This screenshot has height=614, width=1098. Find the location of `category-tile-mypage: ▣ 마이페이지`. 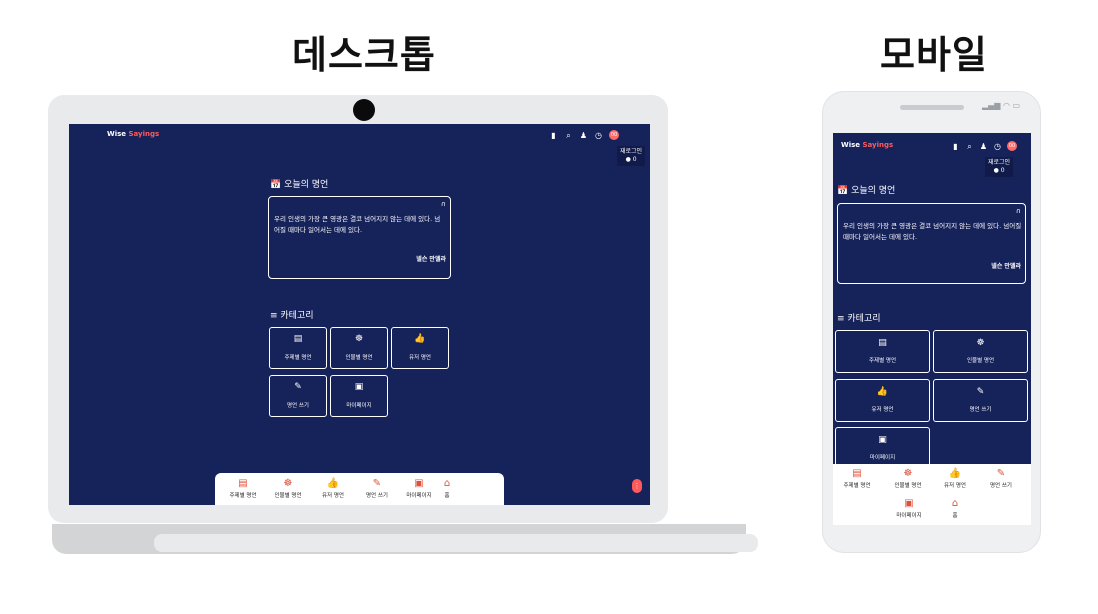

category-tile-mypage: ▣ 마이페이지 is located at coordinates (359, 396).